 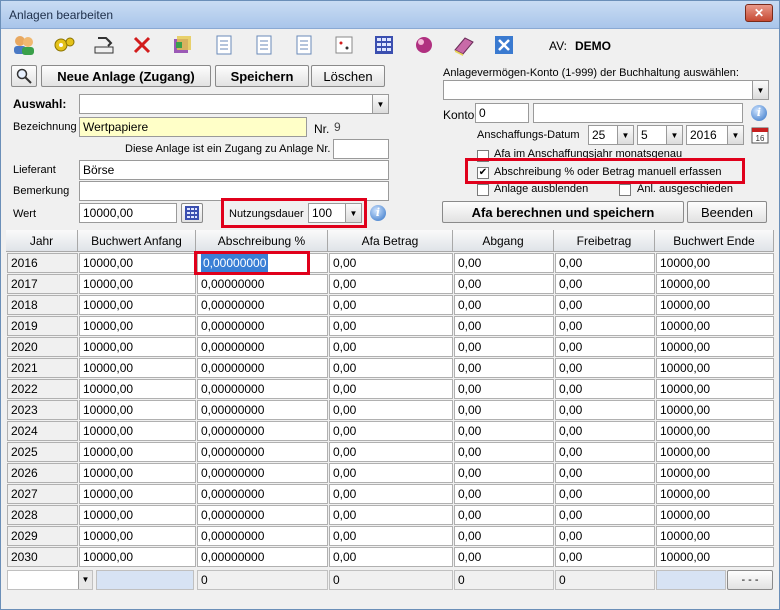 What do you see at coordinates (759, 13) in the screenshot?
I see `window-close-button: ✕` at bounding box center [759, 13].